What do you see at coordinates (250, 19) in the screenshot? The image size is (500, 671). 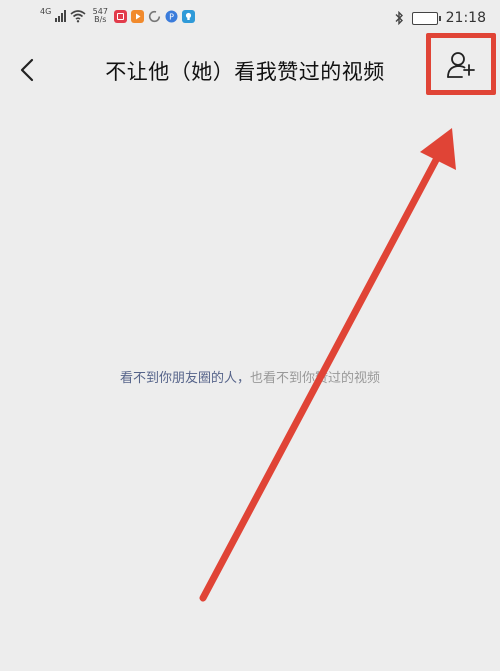 I see `status-bar: 4G 547 B/s P 78 21:18` at bounding box center [250, 19].